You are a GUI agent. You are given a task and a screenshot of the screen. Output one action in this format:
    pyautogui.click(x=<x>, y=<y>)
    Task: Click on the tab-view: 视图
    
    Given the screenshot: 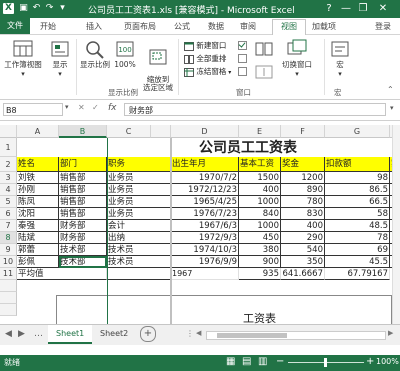 What is the action you would take?
    pyautogui.click(x=289, y=27)
    